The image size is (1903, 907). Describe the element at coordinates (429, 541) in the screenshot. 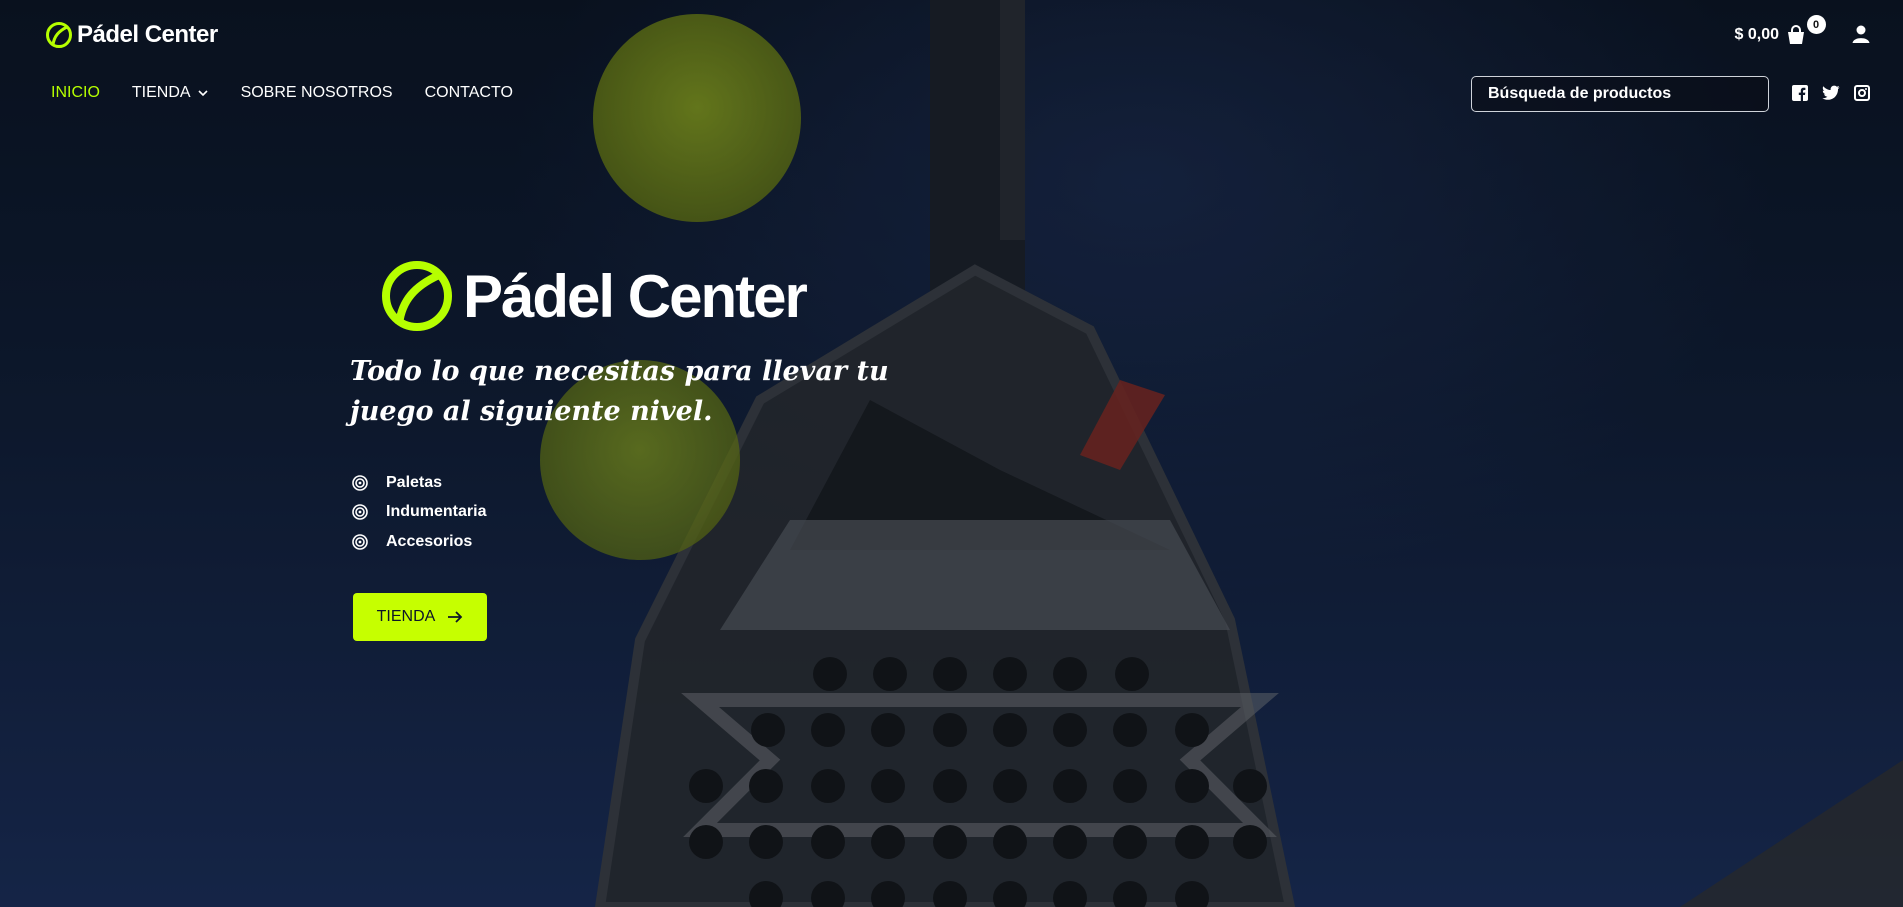

I see `feature-label: Accesorios` at that location.